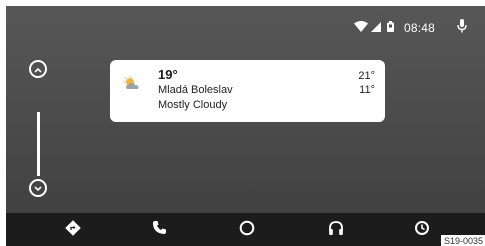 The width and height of the screenshot is (485, 246). Describe the element at coordinates (132, 85) in the screenshot. I see `partly-cloudy-icon` at that location.